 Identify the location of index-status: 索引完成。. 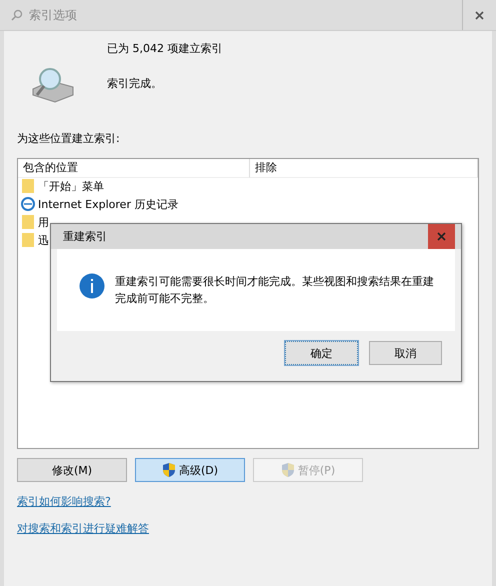
(135, 83).